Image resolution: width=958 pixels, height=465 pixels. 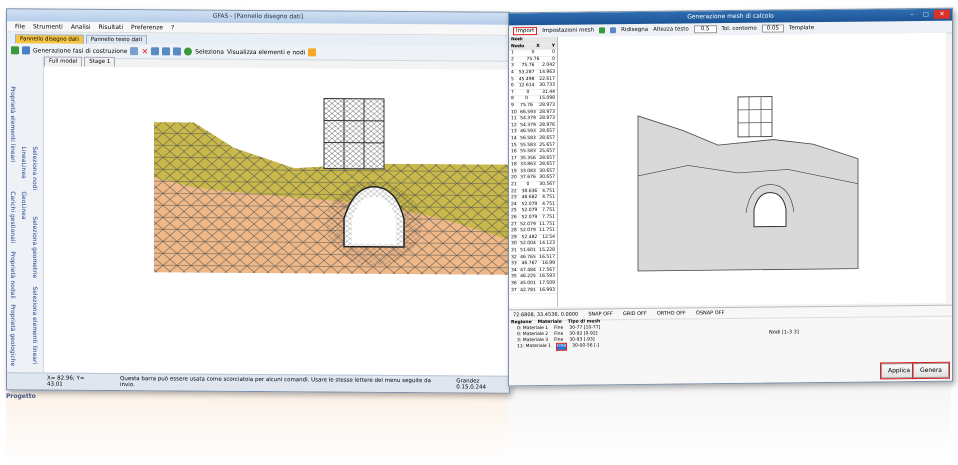 I want to click on table-cell: 5, so click(x=512, y=79).